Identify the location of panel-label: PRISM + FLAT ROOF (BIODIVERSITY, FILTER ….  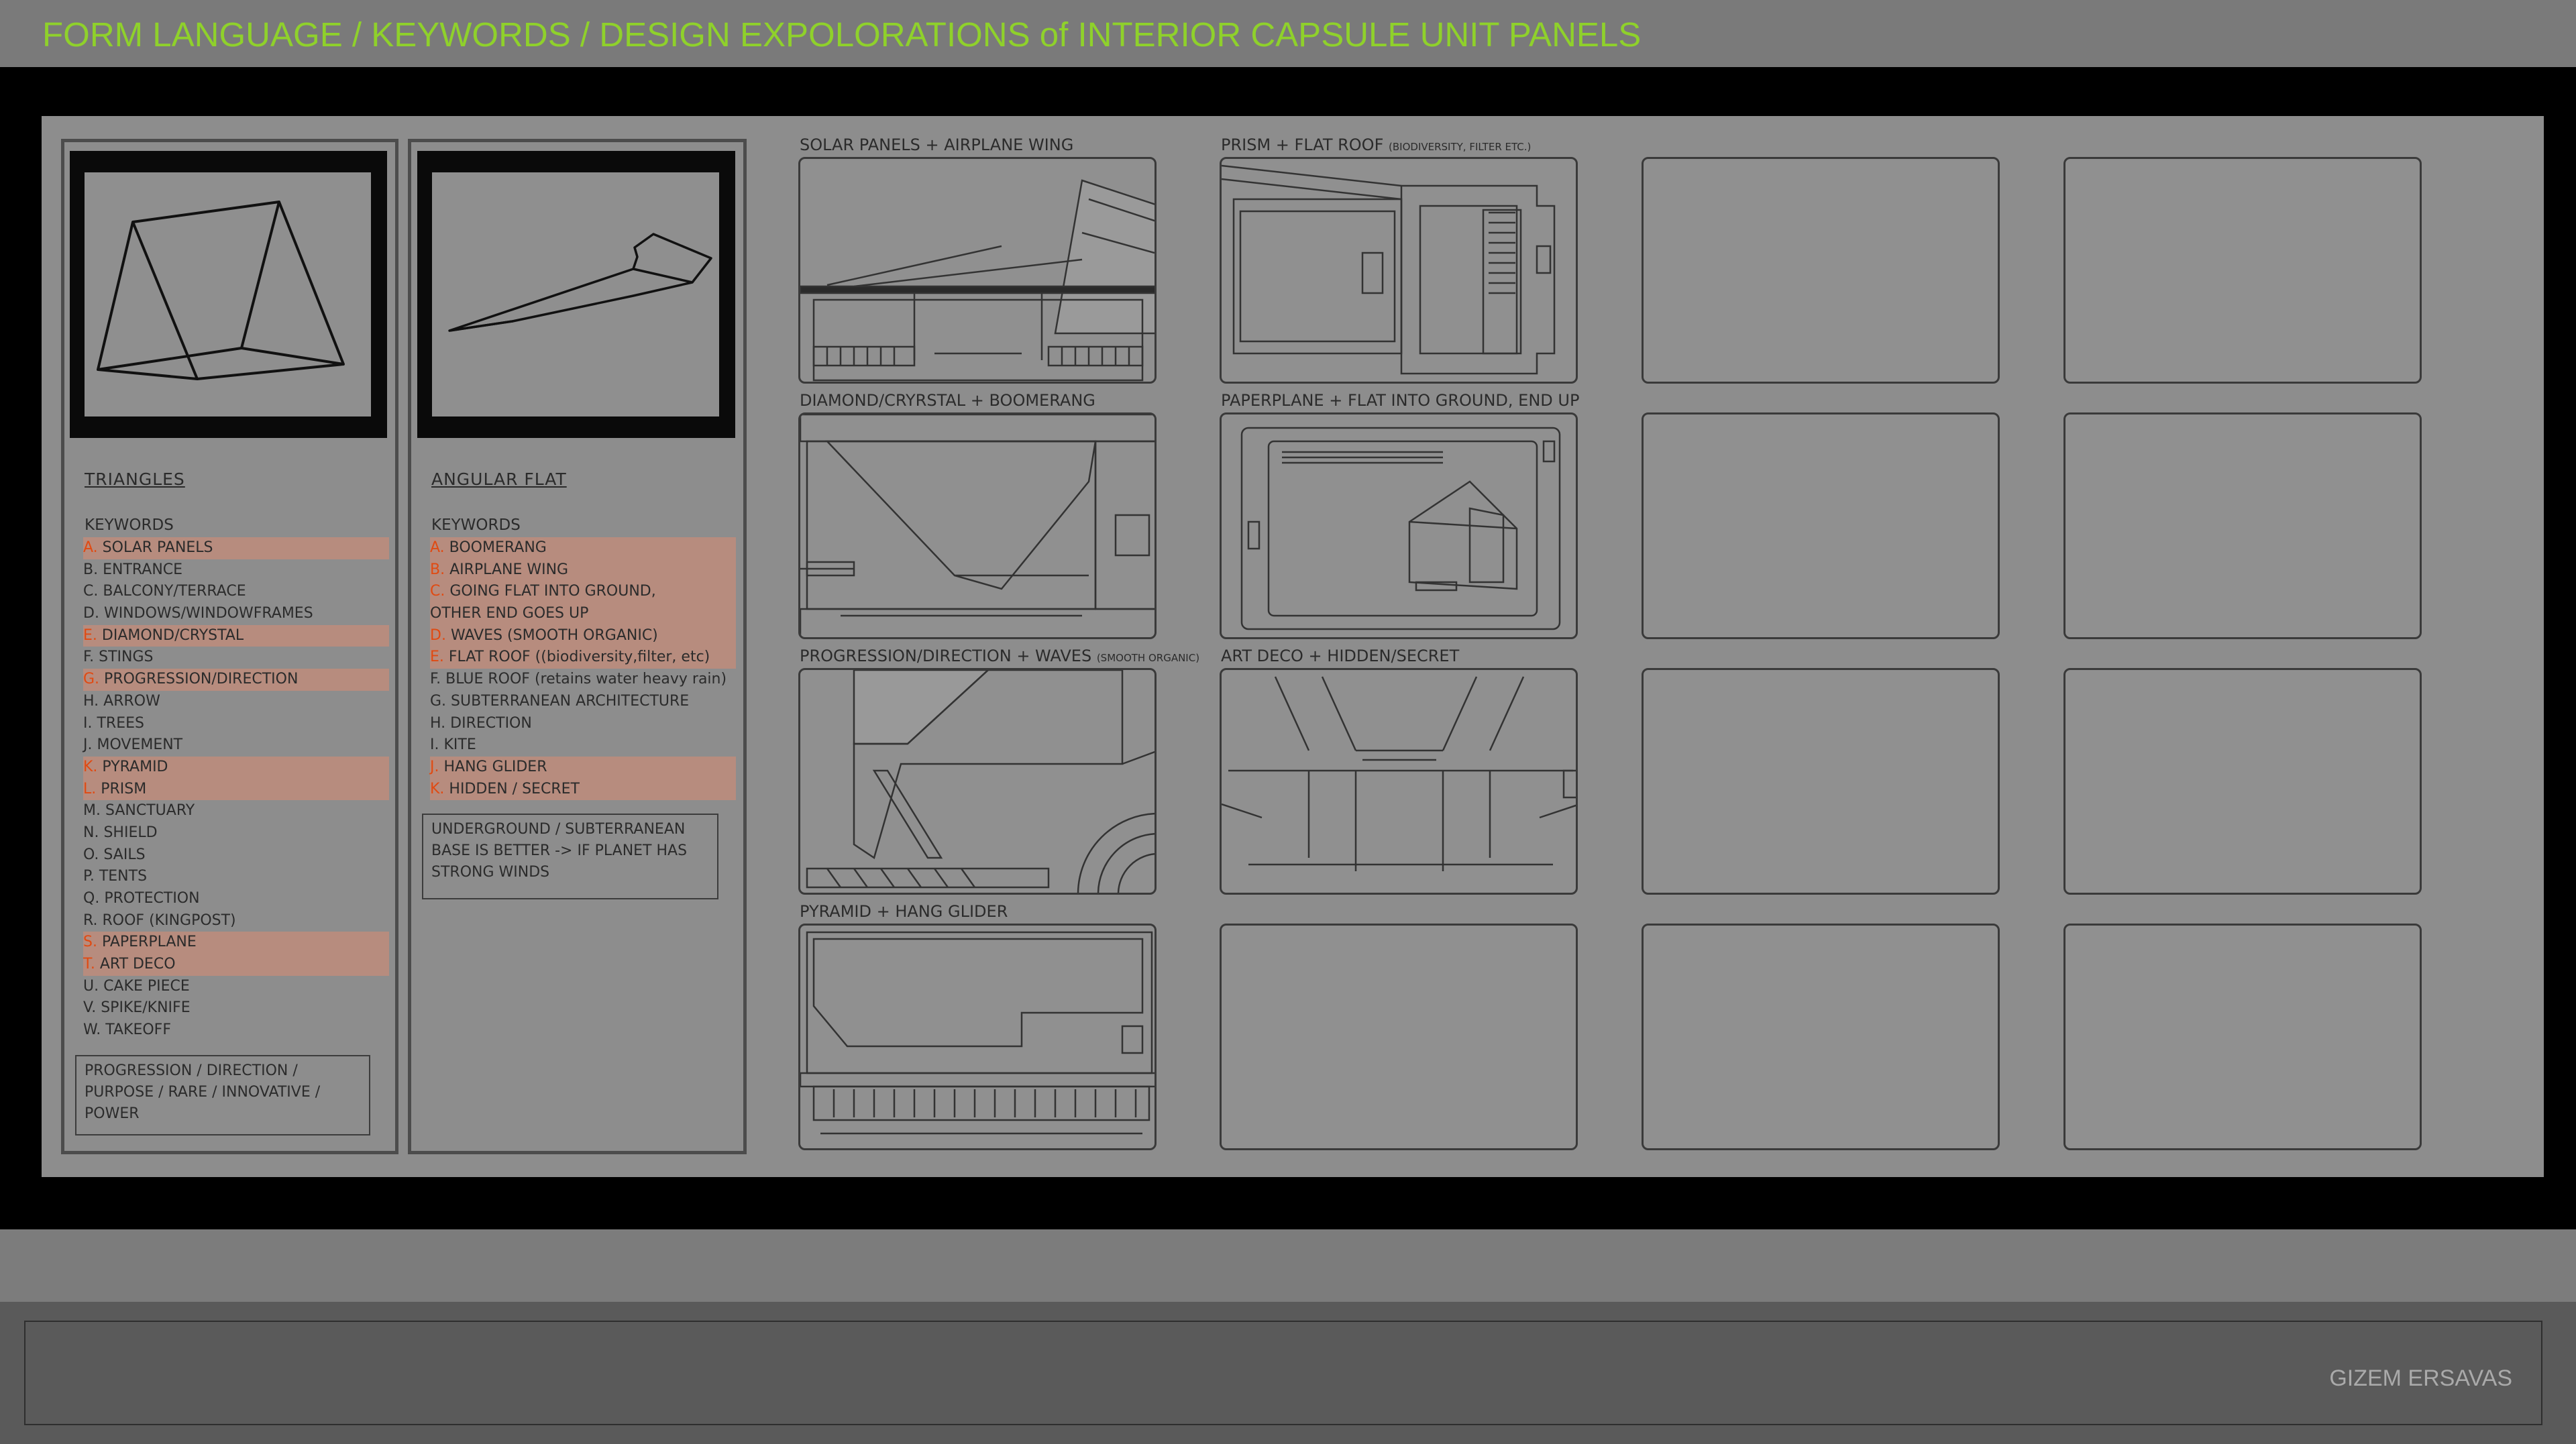
(1376, 144).